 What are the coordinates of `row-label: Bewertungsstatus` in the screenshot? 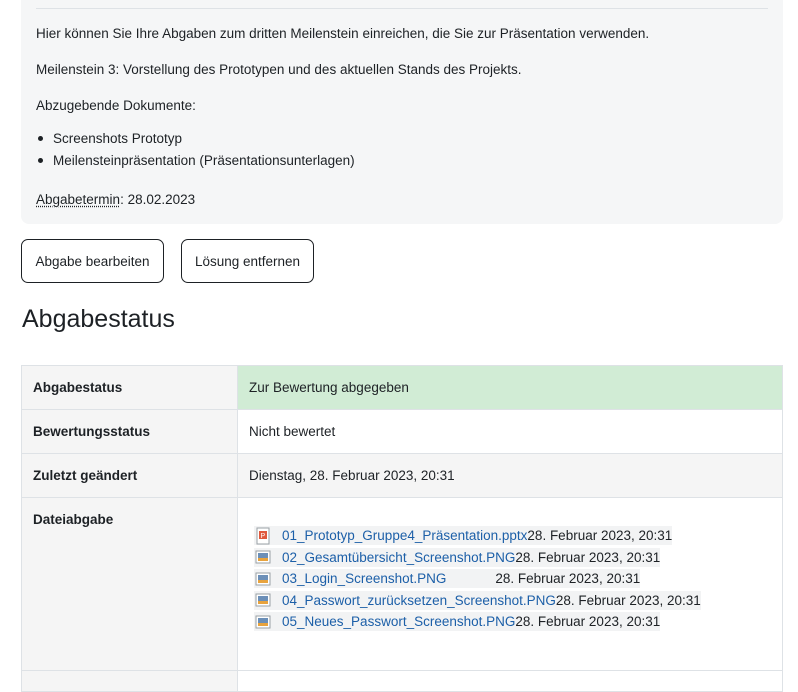 It's located at (129, 431).